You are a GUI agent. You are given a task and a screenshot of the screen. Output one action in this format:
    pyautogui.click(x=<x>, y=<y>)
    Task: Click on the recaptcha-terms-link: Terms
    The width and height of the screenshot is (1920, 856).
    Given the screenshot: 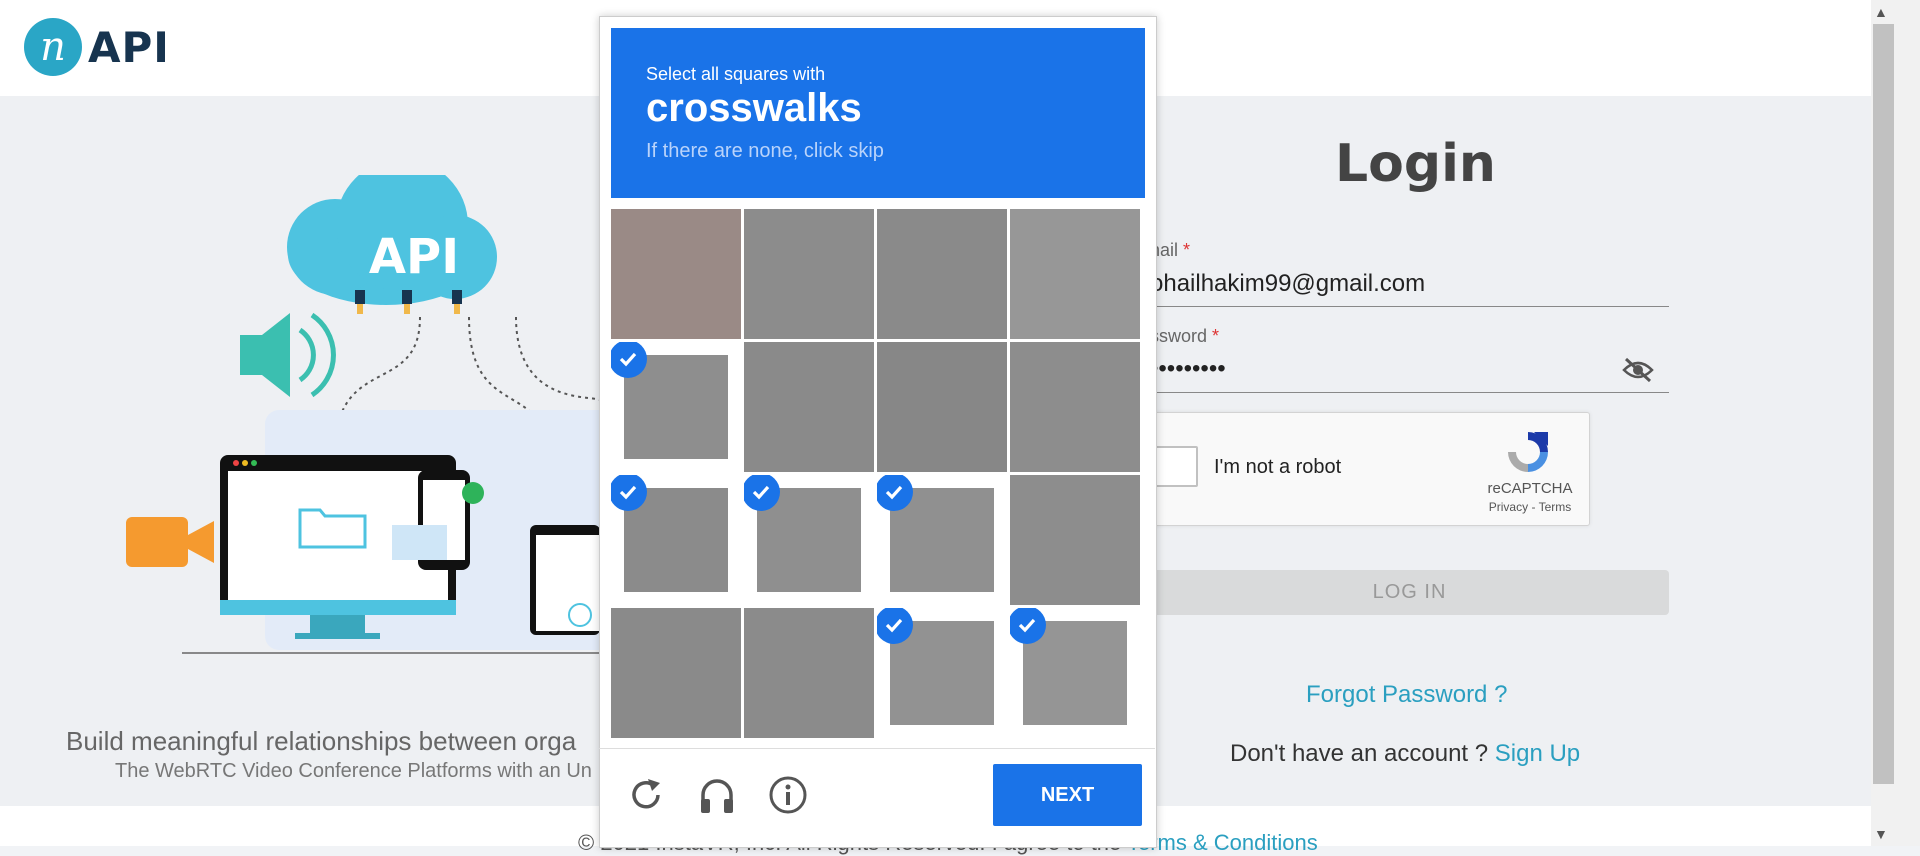 What is the action you would take?
    pyautogui.click(x=1555, y=507)
    